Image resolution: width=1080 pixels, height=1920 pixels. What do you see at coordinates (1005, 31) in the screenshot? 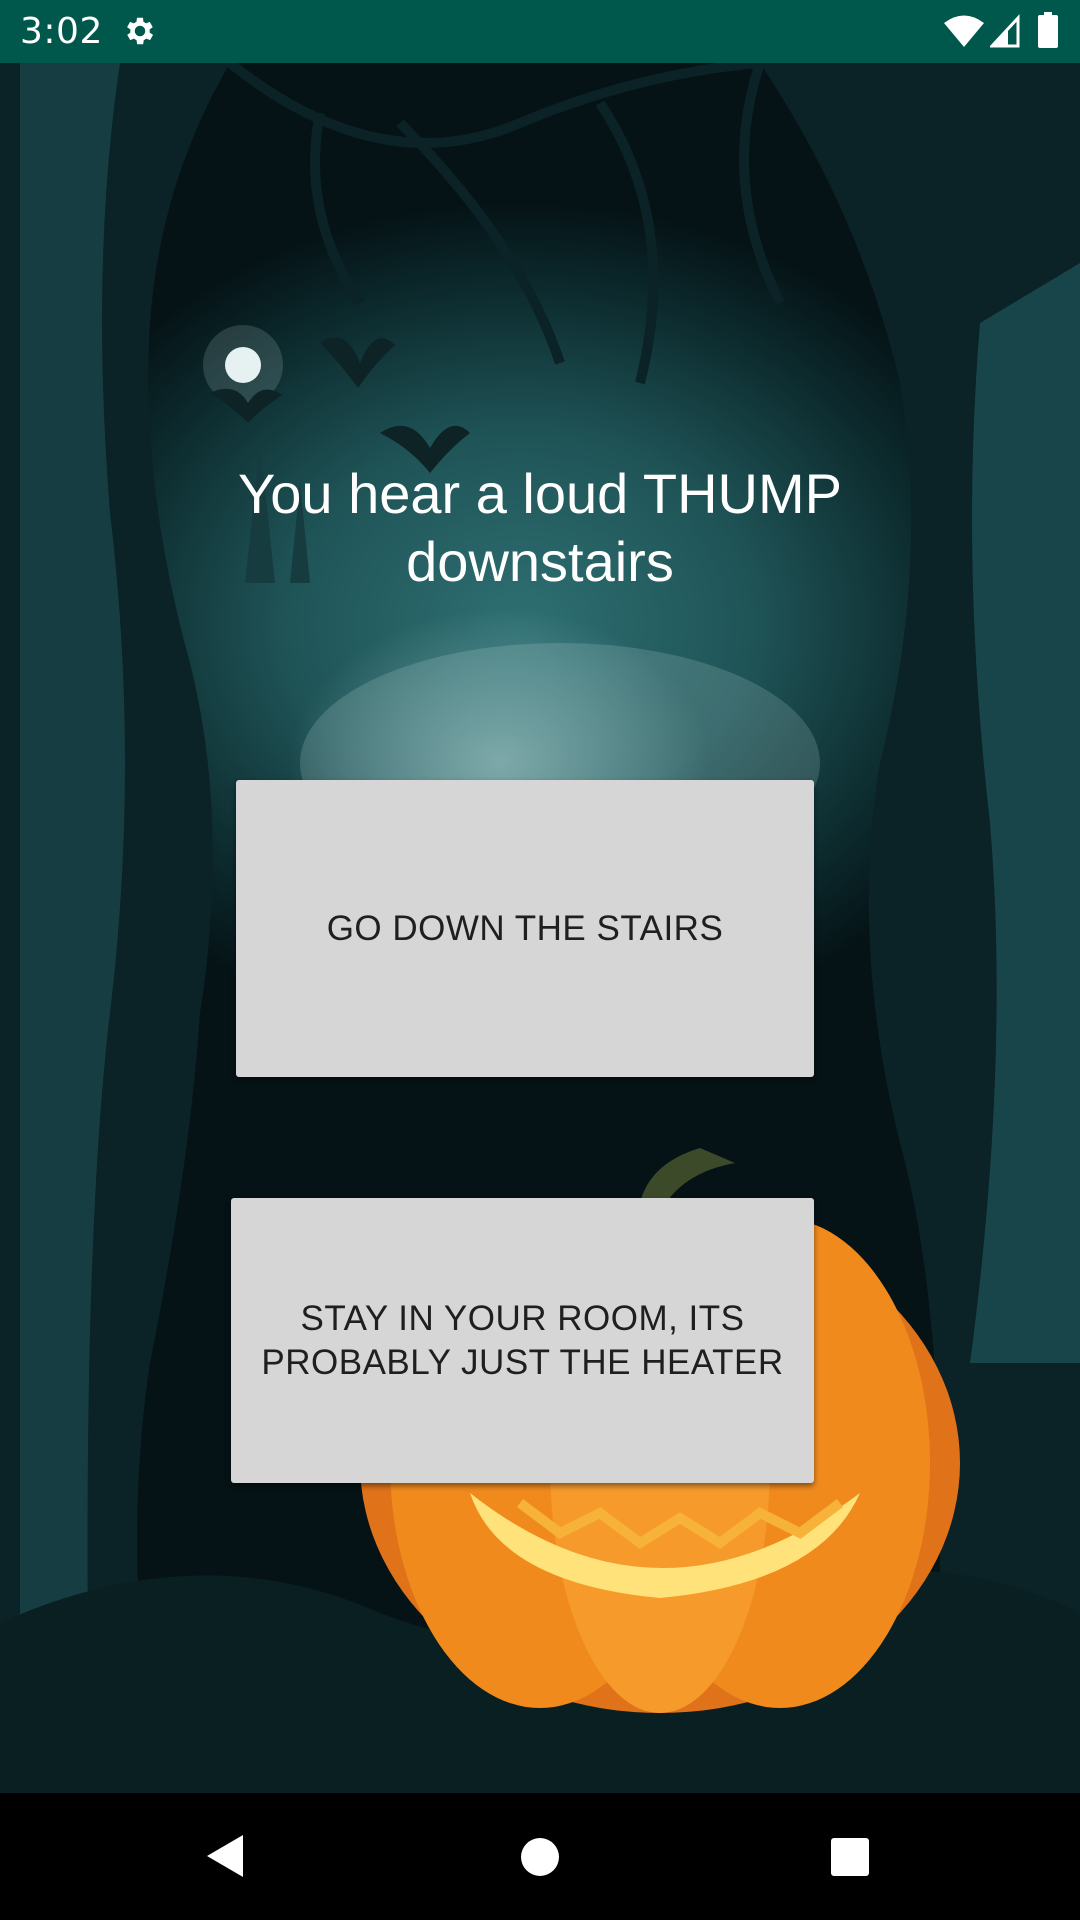
I see `signal-icon` at bounding box center [1005, 31].